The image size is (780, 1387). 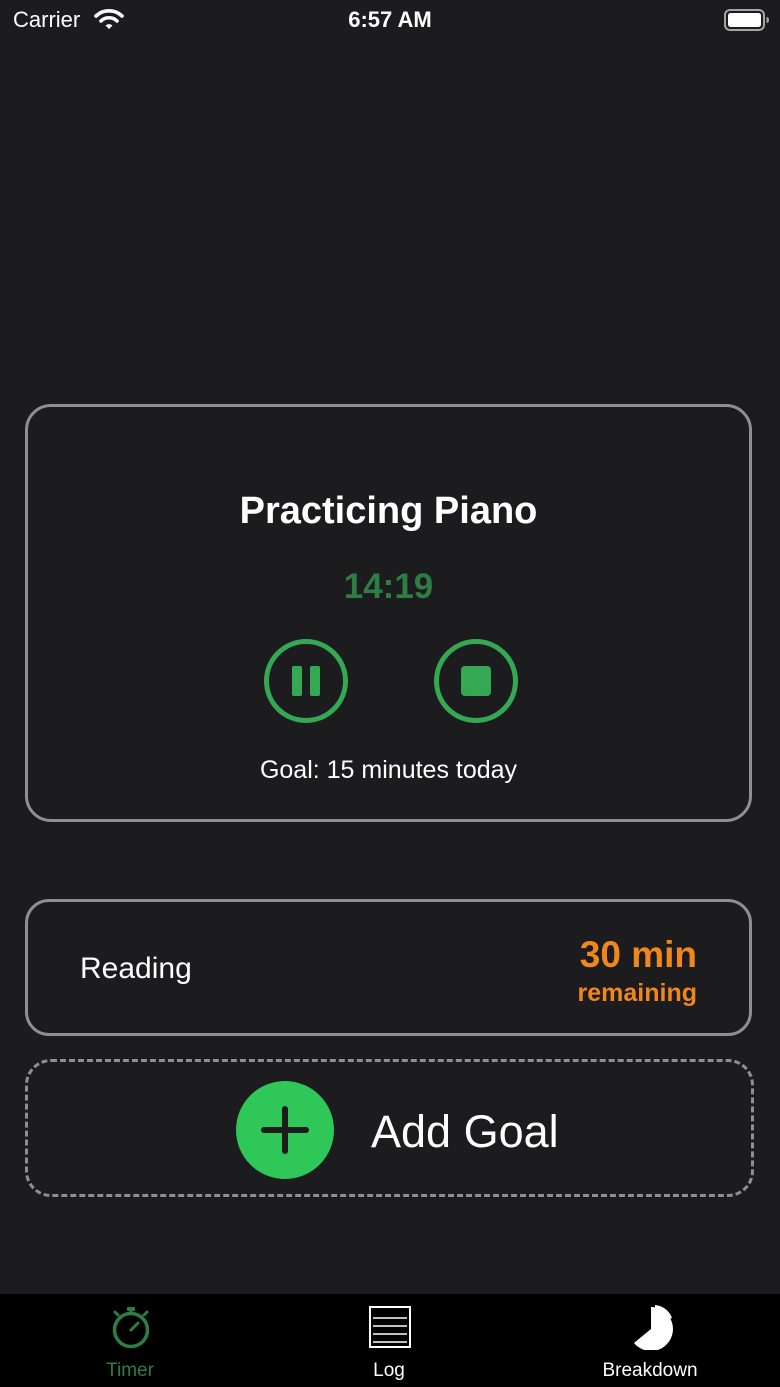 I want to click on goal-row-reading: Reading 30 min remaining, so click(x=388, y=967).